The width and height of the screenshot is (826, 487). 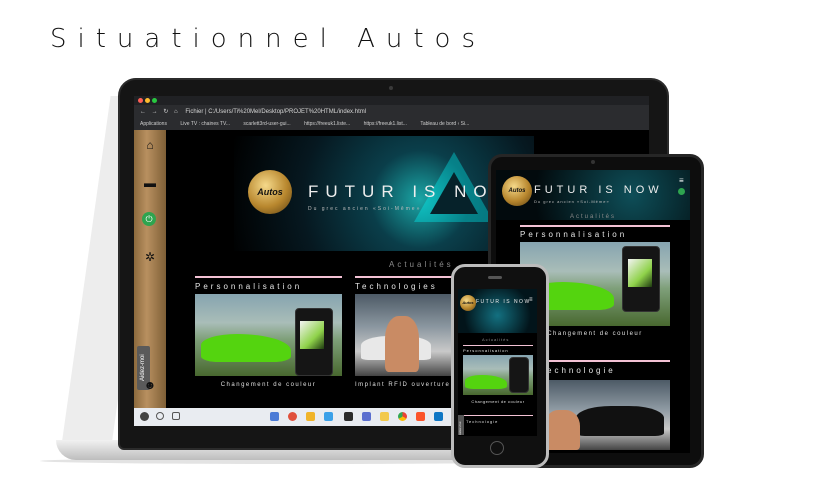 I want to click on start-icon, so click(x=144, y=416).